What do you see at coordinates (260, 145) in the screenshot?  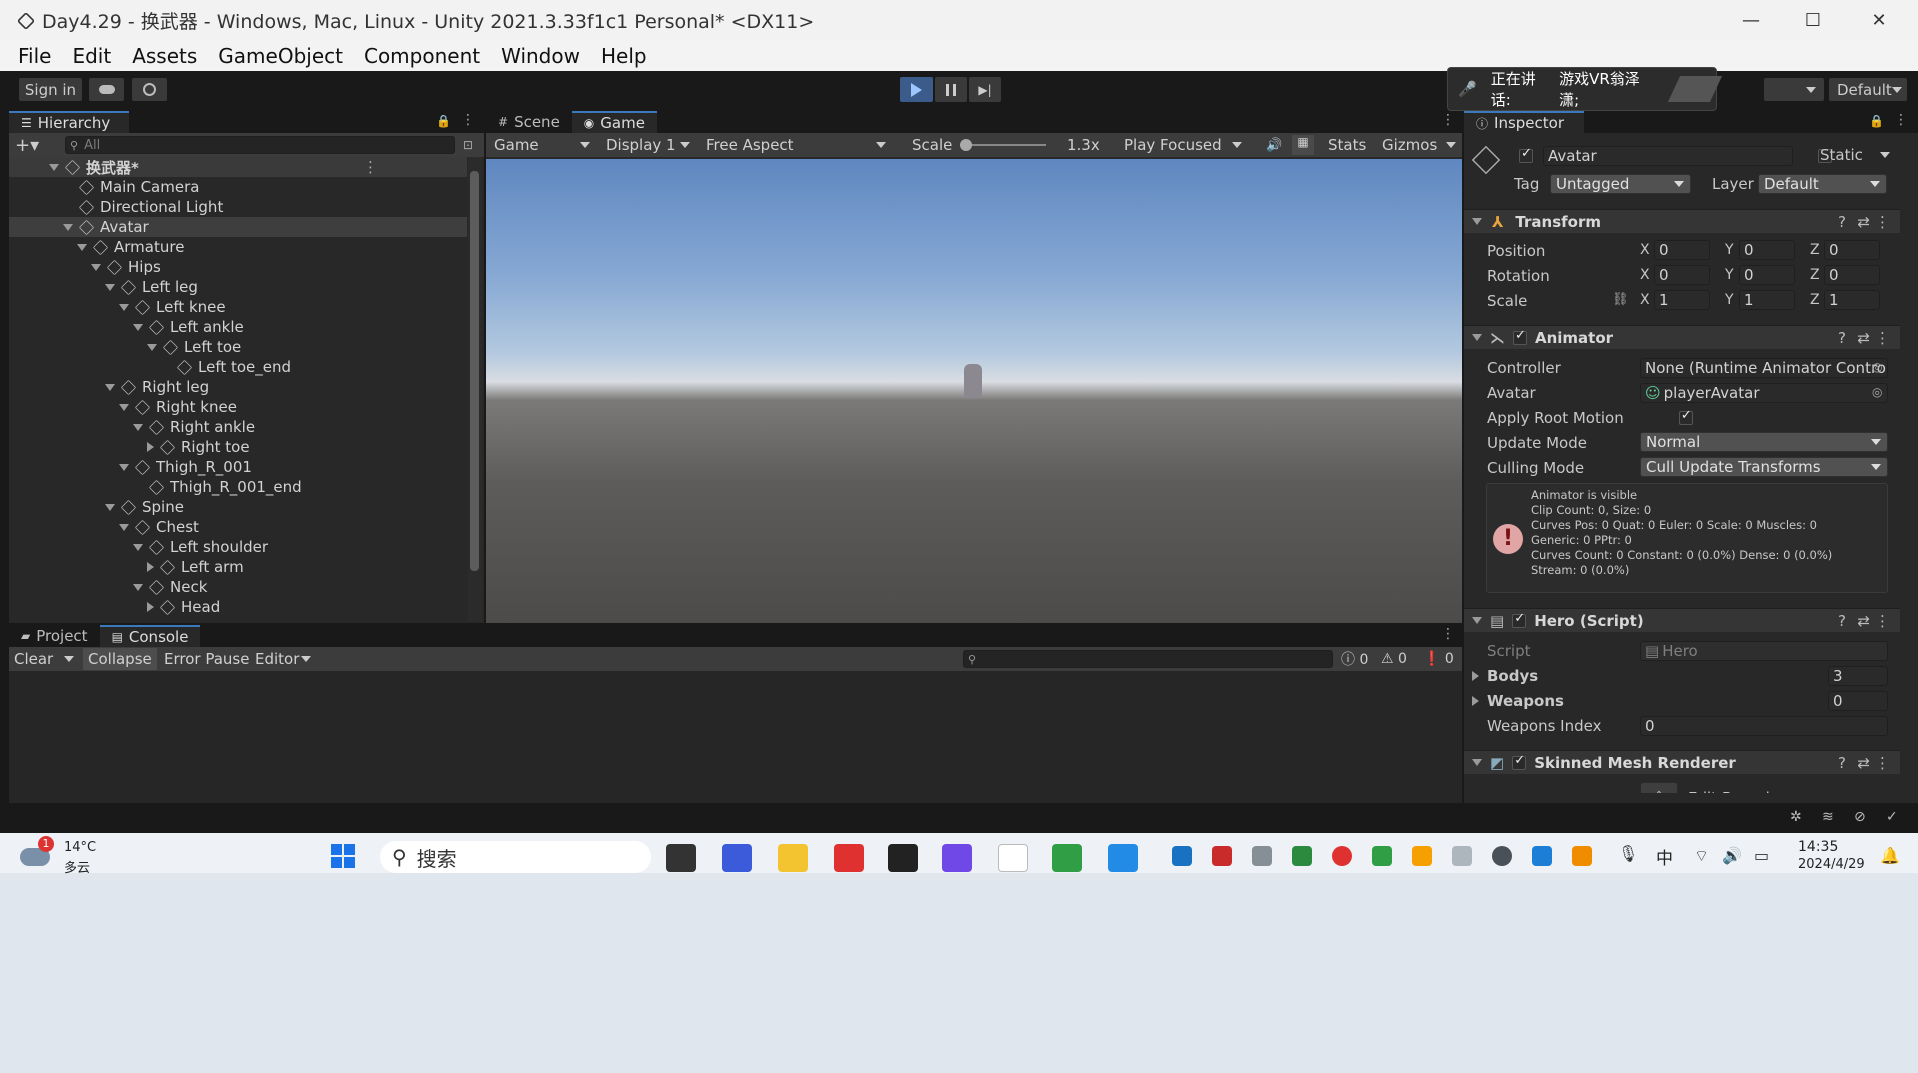 I see `hierarchy-search-input: ⚲ All` at bounding box center [260, 145].